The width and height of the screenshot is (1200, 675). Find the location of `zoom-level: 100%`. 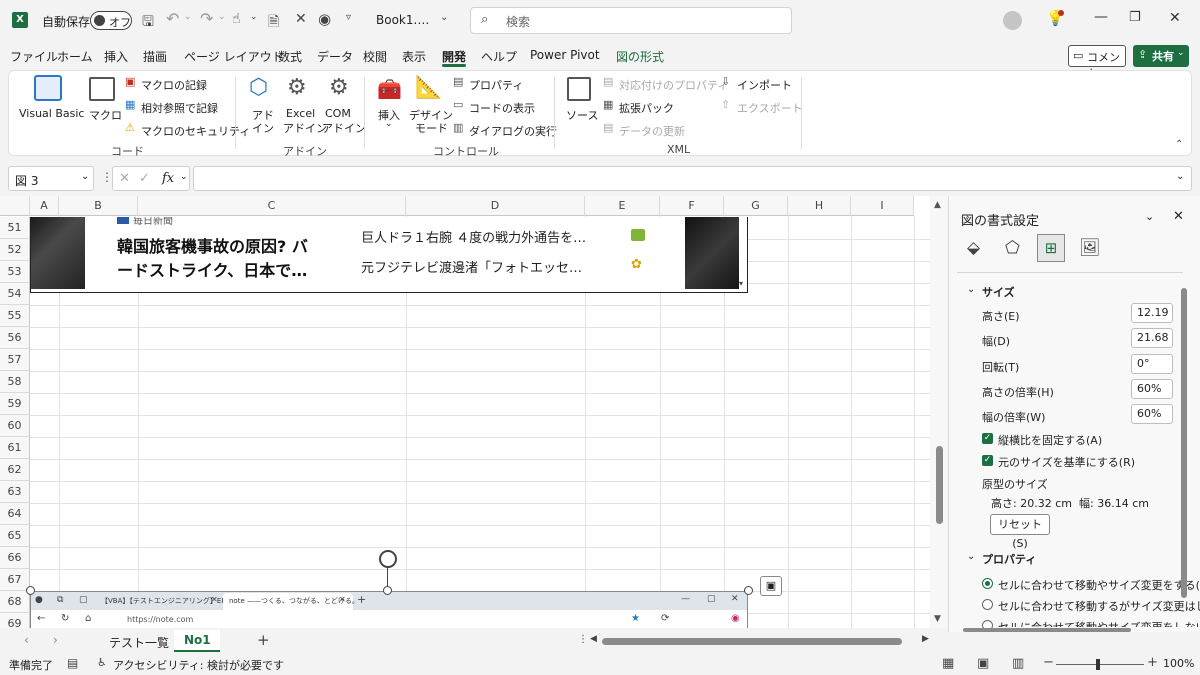

zoom-level: 100% is located at coordinates (1178, 663).